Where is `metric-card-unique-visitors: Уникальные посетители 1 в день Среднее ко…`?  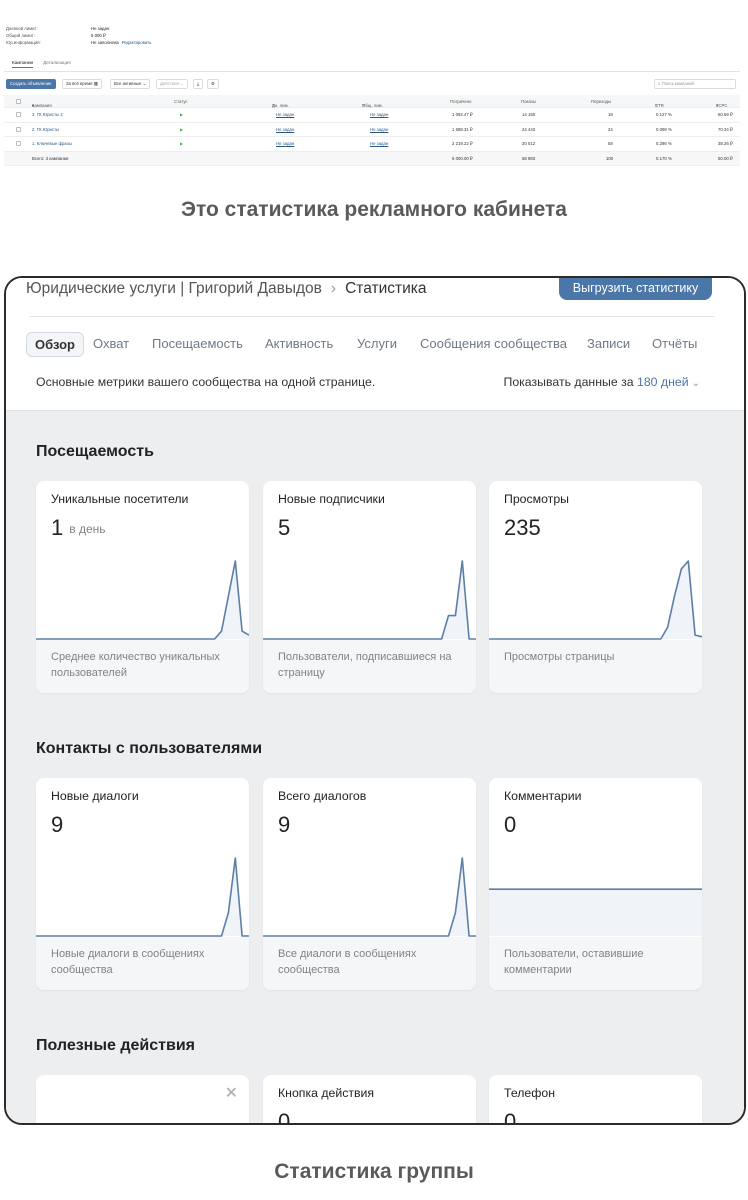 metric-card-unique-visitors: Уникальные посетители 1 в день Среднее ко… is located at coordinates (142, 587).